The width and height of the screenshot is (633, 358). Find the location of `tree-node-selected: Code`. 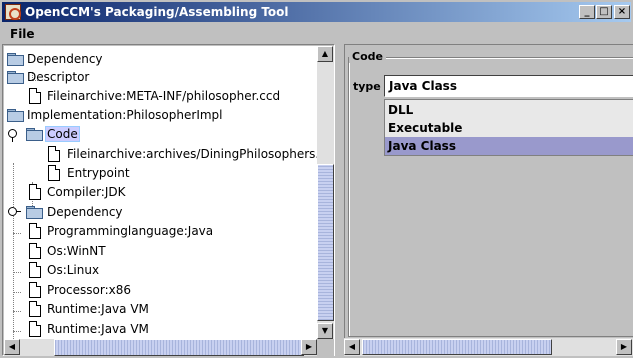

tree-node-selected: Code is located at coordinates (160, 134).